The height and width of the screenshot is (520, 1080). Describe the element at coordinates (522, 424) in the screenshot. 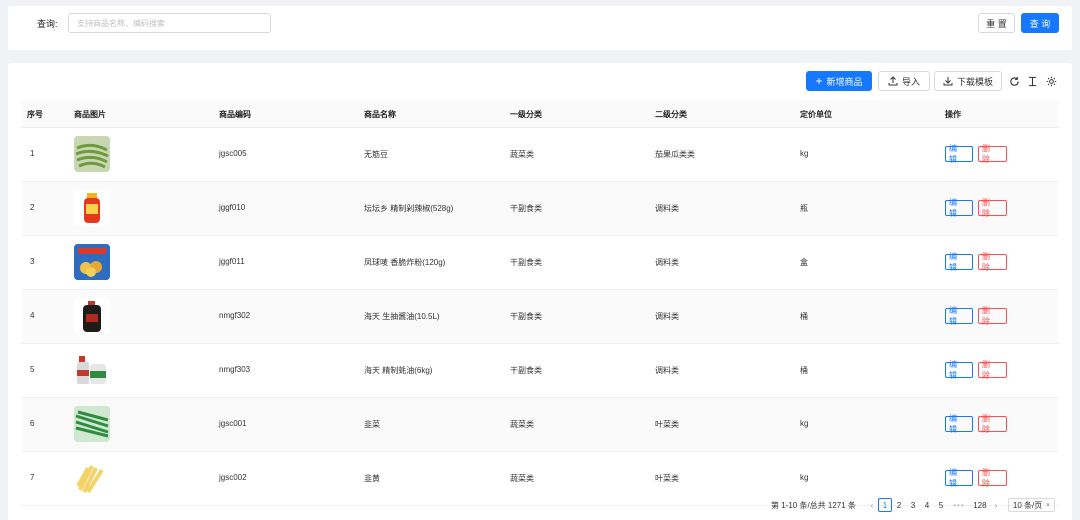

I see `category-level1: 蔬菜类` at that location.